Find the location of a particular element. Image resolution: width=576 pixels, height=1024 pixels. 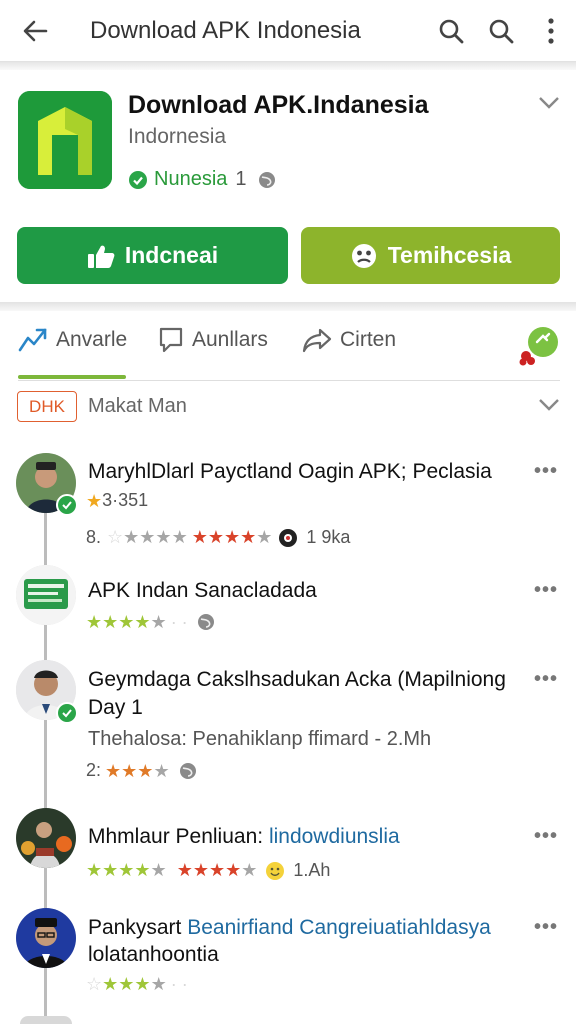

overflow-menu-button is located at coordinates (551, 31).